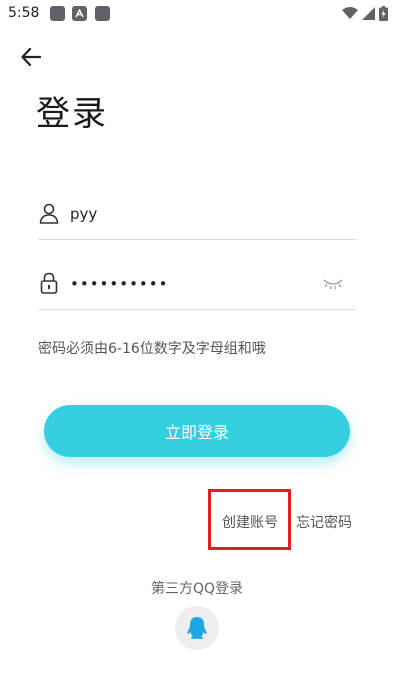  I want to click on notification-app-icon, so click(57, 13).